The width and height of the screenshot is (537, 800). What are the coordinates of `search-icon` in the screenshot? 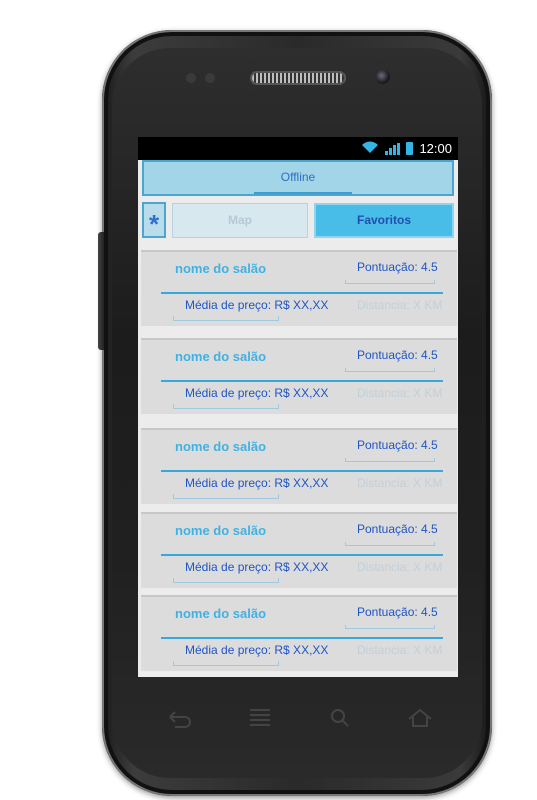 It's located at (340, 721).